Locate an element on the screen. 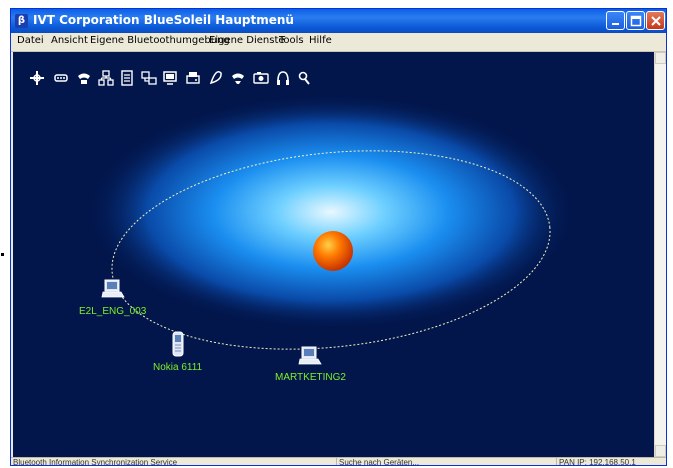 This screenshot has height=468, width=673. minimize-icon is located at coordinates (615, 24).